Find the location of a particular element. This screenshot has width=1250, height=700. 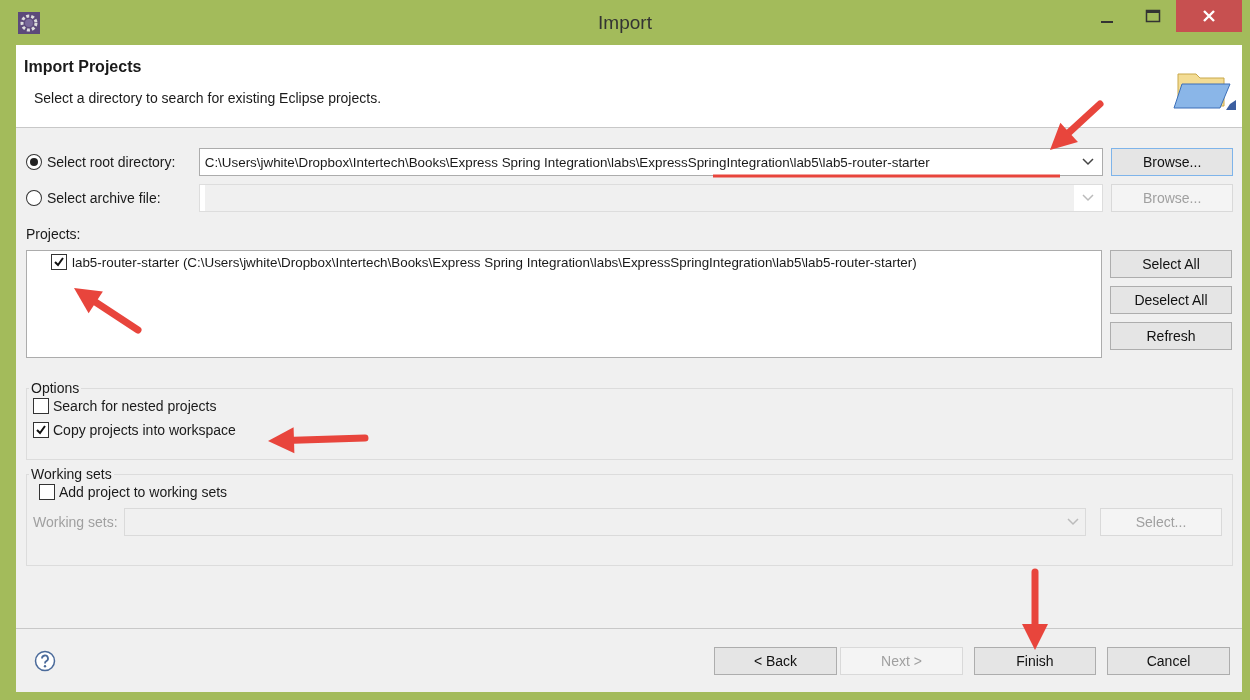

wizard-button: < Back is located at coordinates (775, 660).